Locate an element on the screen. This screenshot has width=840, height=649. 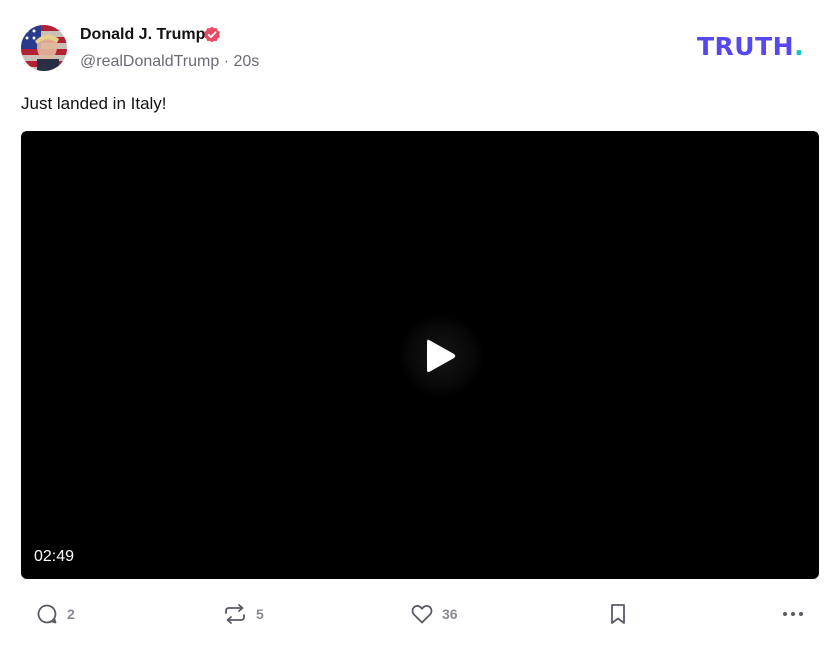
post-meta: @realDonaldTrump · 20s is located at coordinates (169, 62).